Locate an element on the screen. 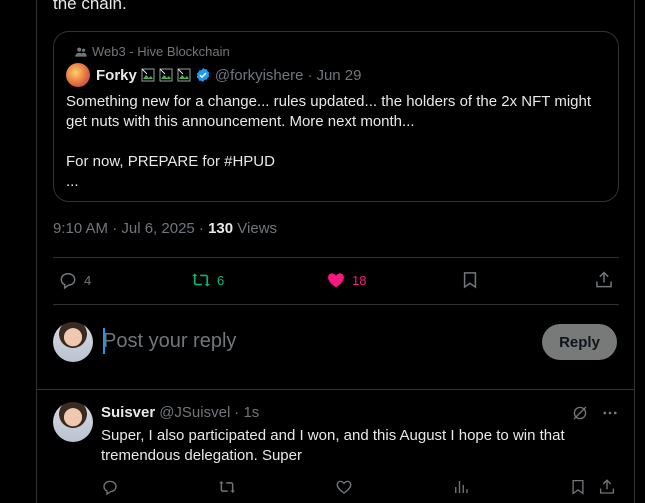 The image size is (645, 503). quoted-post-date: Jun 29 is located at coordinates (338, 75).